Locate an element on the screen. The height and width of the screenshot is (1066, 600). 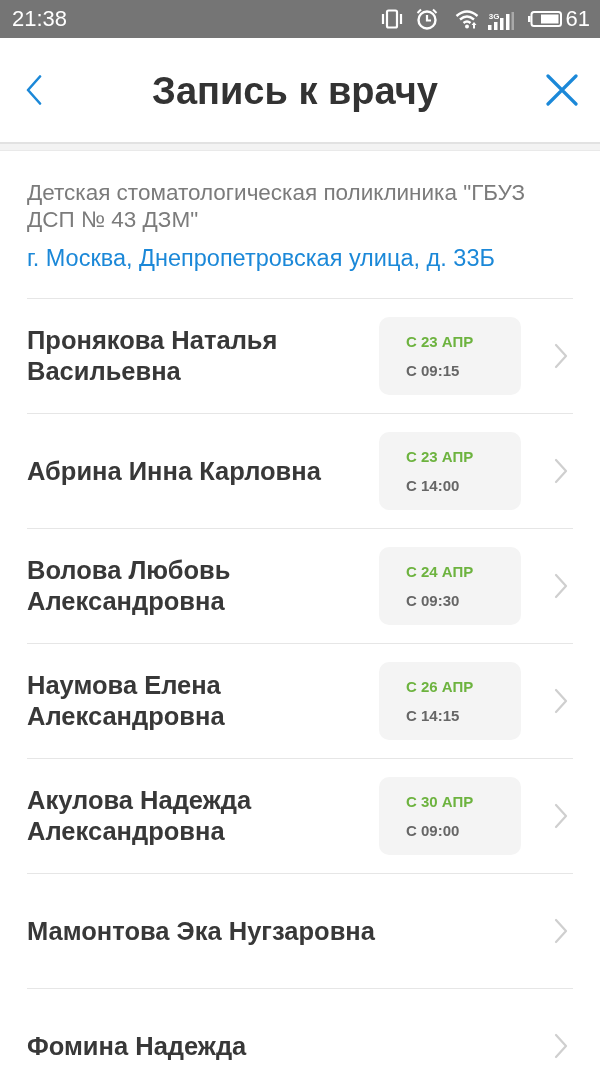
battery-percentage: 61 is located at coordinates (577, 19).